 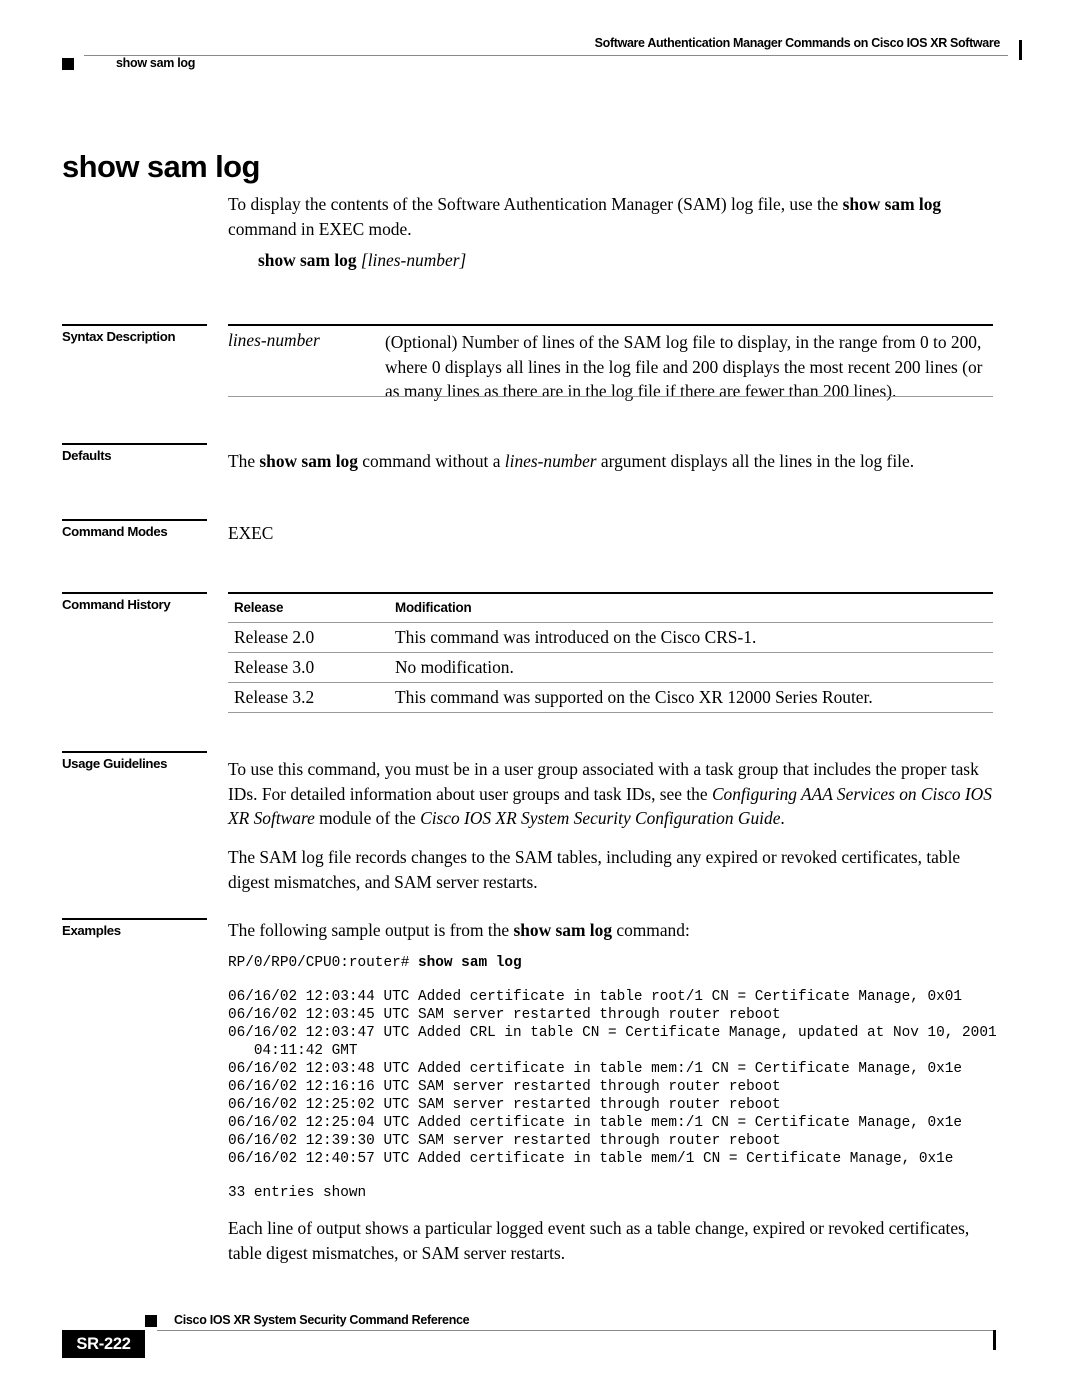 I want to click on section-label-usage-guidelines: Usage Guidelines, so click(x=142, y=761).